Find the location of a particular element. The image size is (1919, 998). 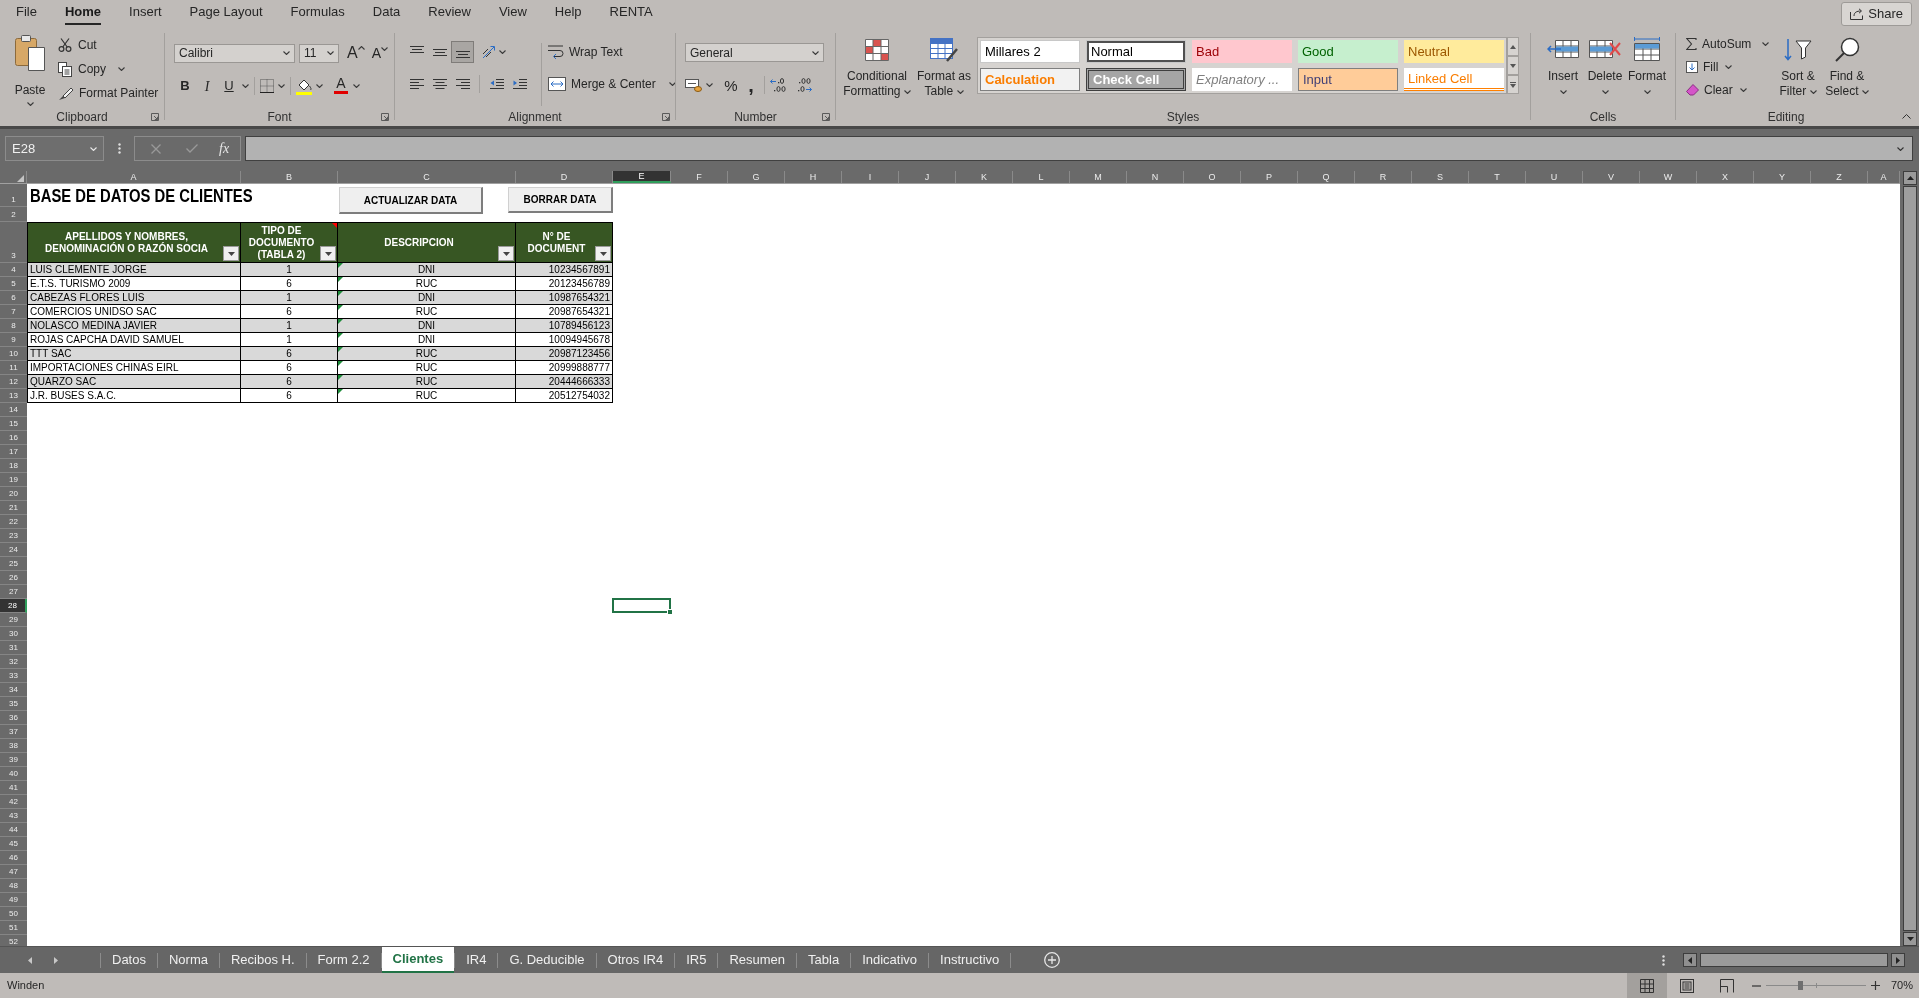

column-header: C is located at coordinates (427, 177).